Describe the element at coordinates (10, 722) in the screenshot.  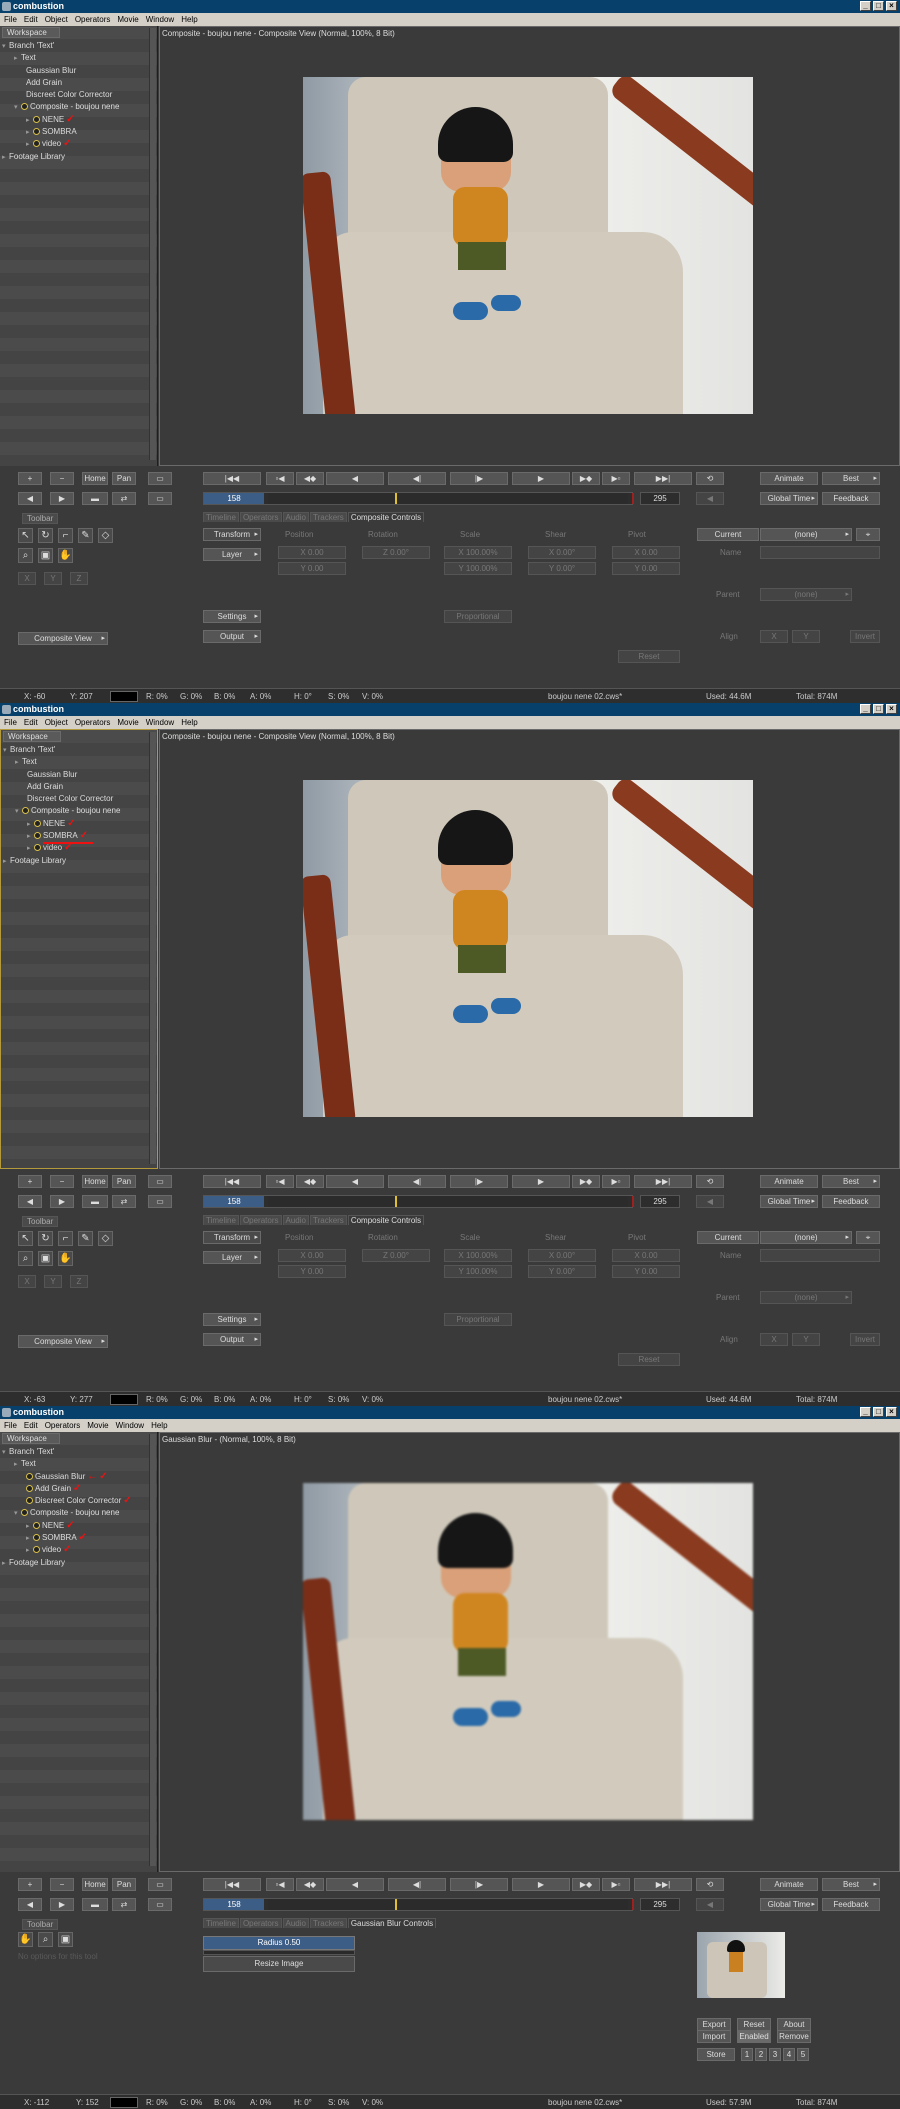
I see `menu-file: File` at that location.